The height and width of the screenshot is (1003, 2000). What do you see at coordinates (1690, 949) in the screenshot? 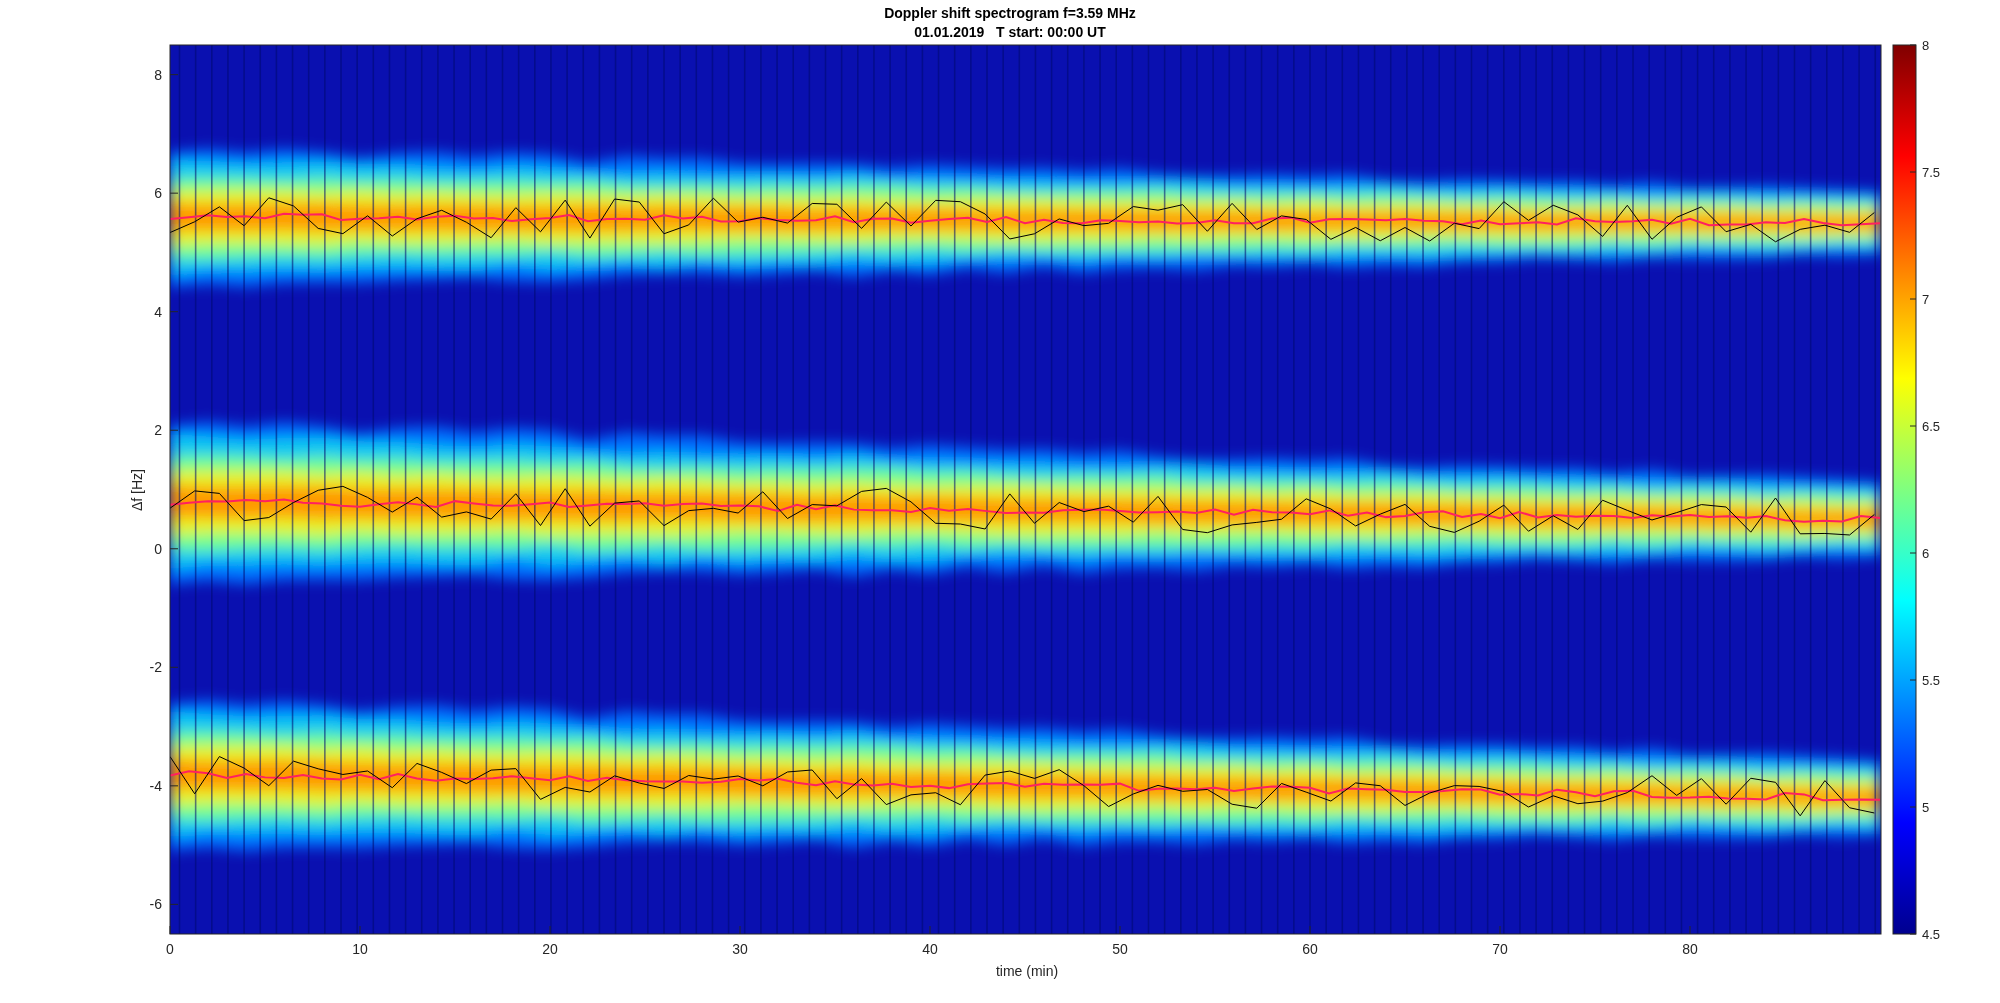
I see `x-tick-label: 80` at bounding box center [1690, 949].